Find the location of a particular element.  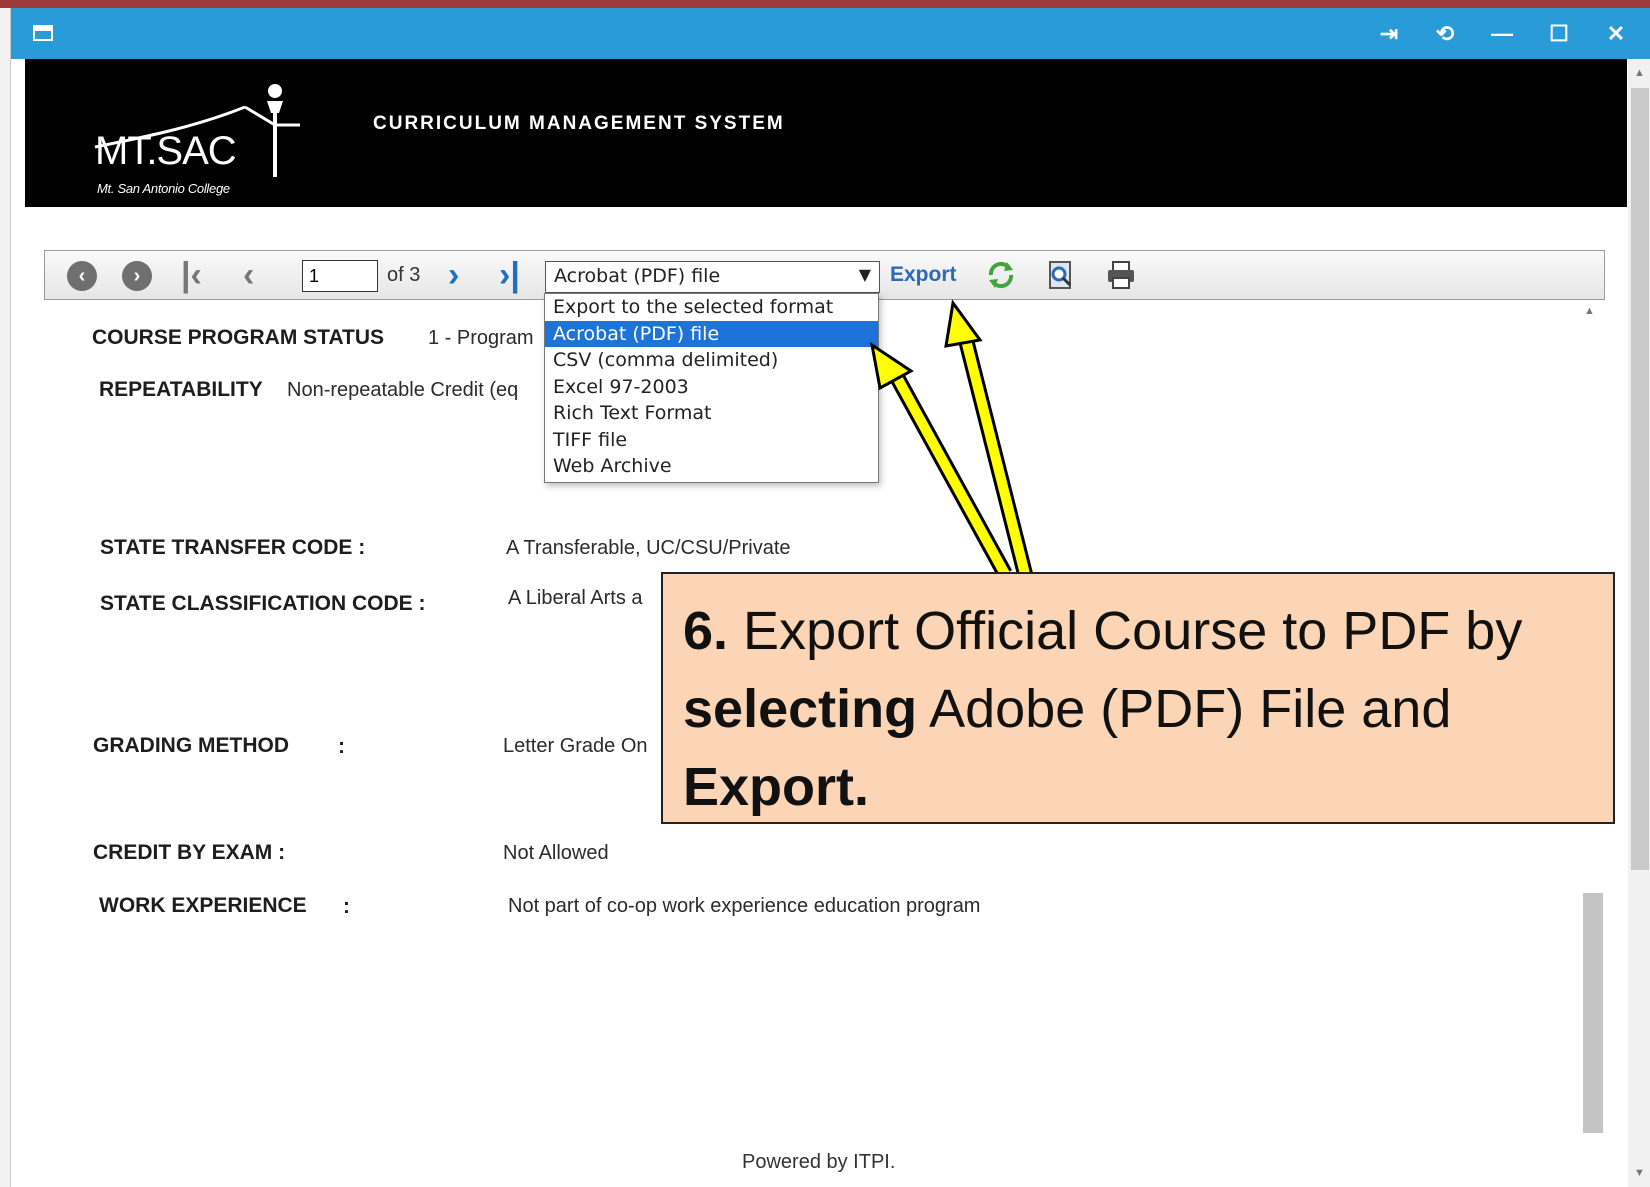

grading-method-value: Letter Grade On is located at coordinates (575, 746).